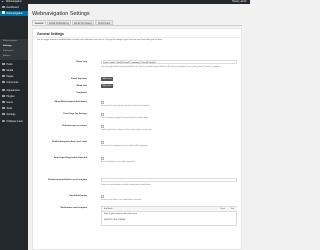 This screenshot has height=250, width=320. What do you see at coordinates (169, 209) in the screenshot?
I see `editor-toolbar: Add Media Visual Text` at bounding box center [169, 209].